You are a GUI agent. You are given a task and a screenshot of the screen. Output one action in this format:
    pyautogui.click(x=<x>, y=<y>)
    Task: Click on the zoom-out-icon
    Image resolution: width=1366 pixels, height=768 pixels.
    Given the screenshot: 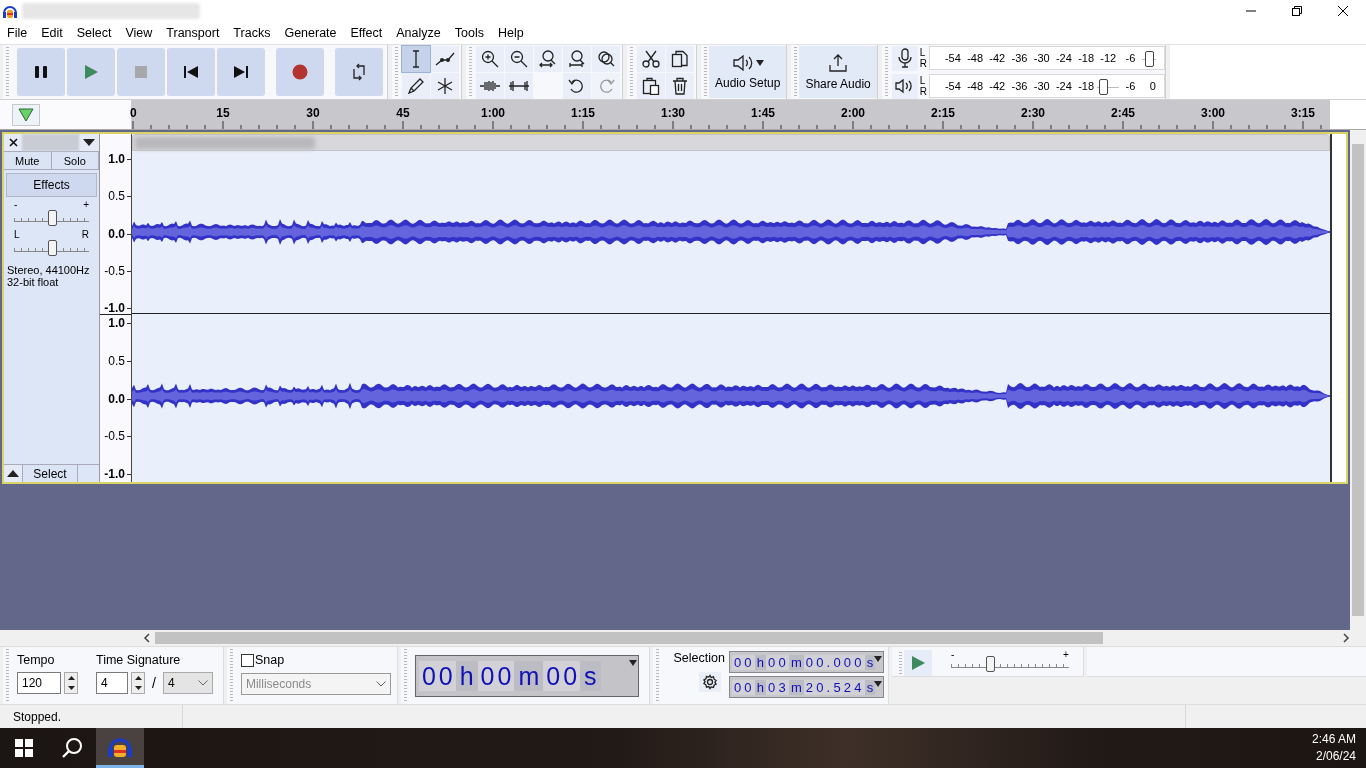 What is the action you would take?
    pyautogui.click(x=519, y=58)
    